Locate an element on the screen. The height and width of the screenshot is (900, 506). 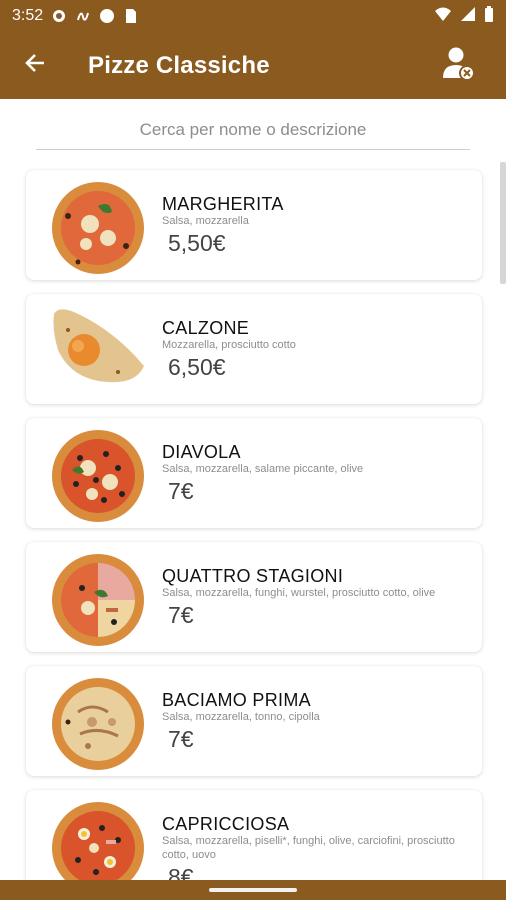
pizza-name: MARGHERITA is located at coordinates (223, 204).